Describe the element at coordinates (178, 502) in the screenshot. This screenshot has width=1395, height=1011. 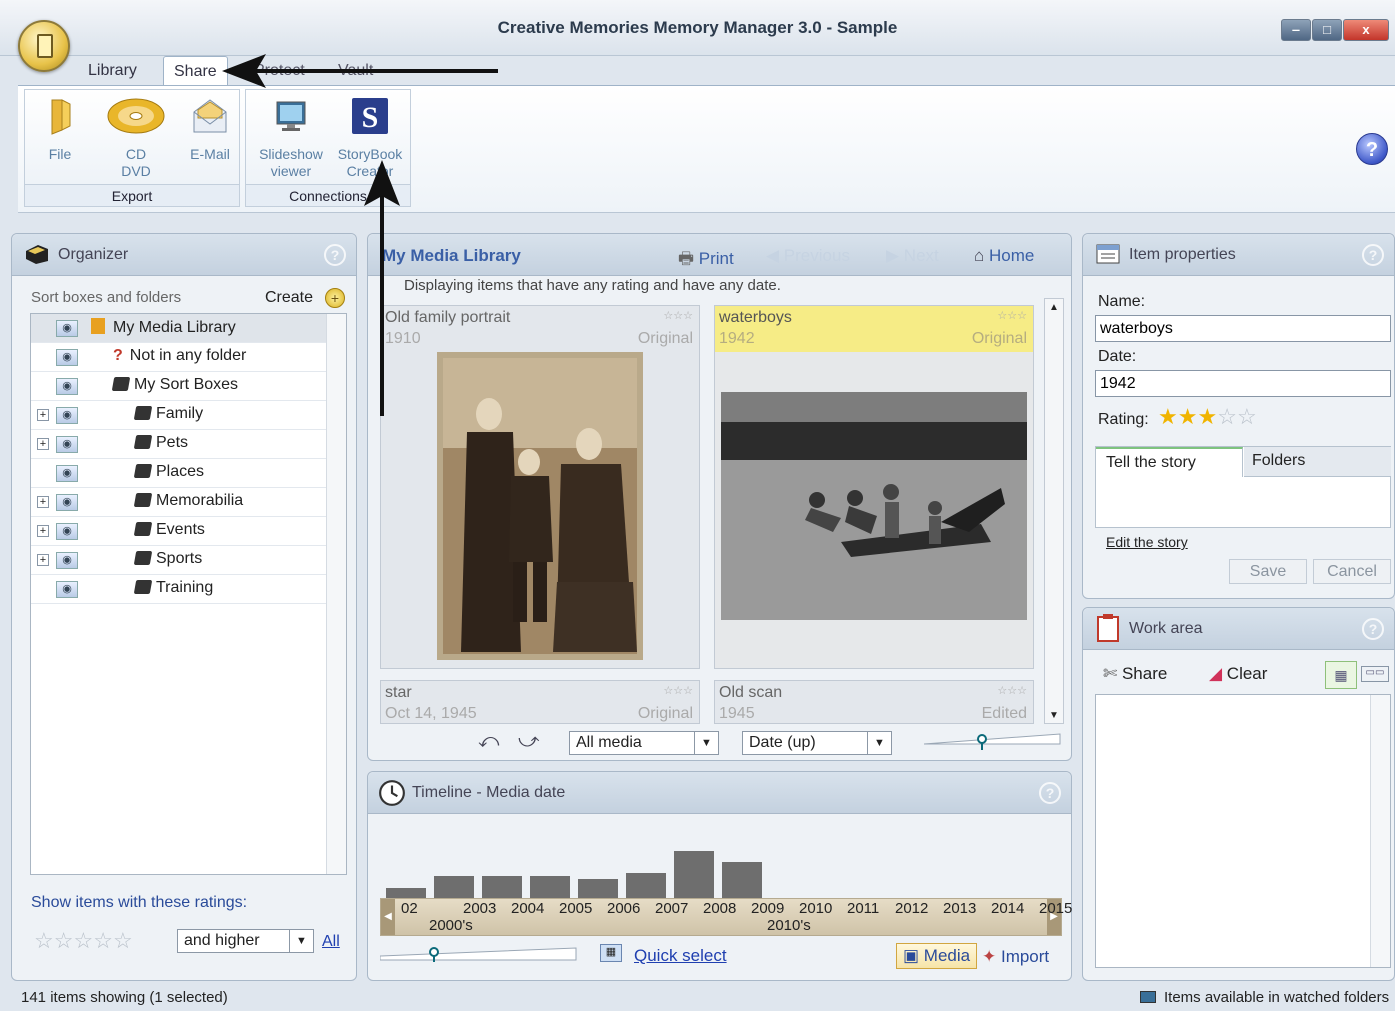
I see `tree-item: + ◉ Memorabilia` at that location.